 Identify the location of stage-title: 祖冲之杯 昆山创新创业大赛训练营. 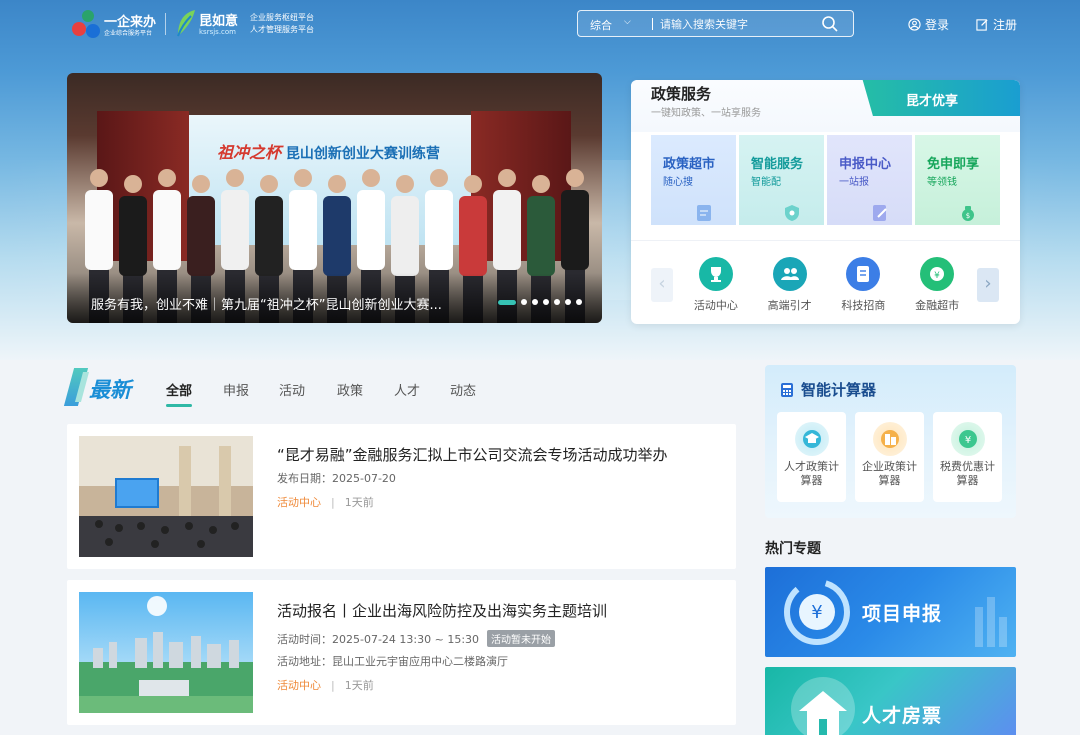
(328, 151).